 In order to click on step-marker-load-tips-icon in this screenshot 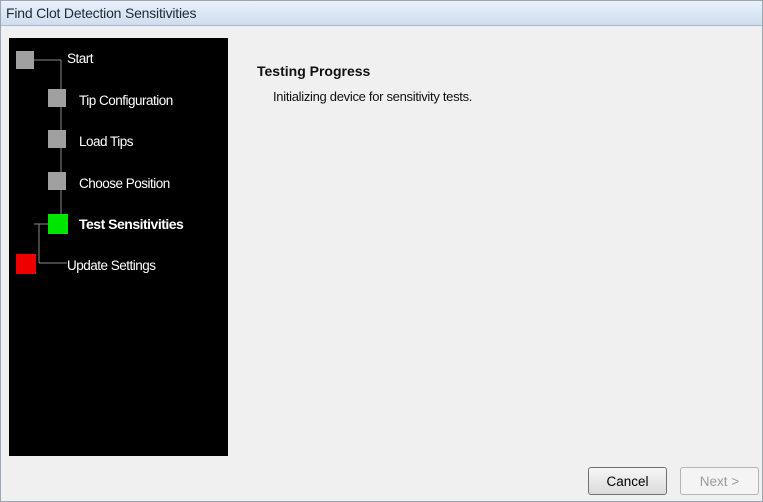, I will do `click(57, 139)`.